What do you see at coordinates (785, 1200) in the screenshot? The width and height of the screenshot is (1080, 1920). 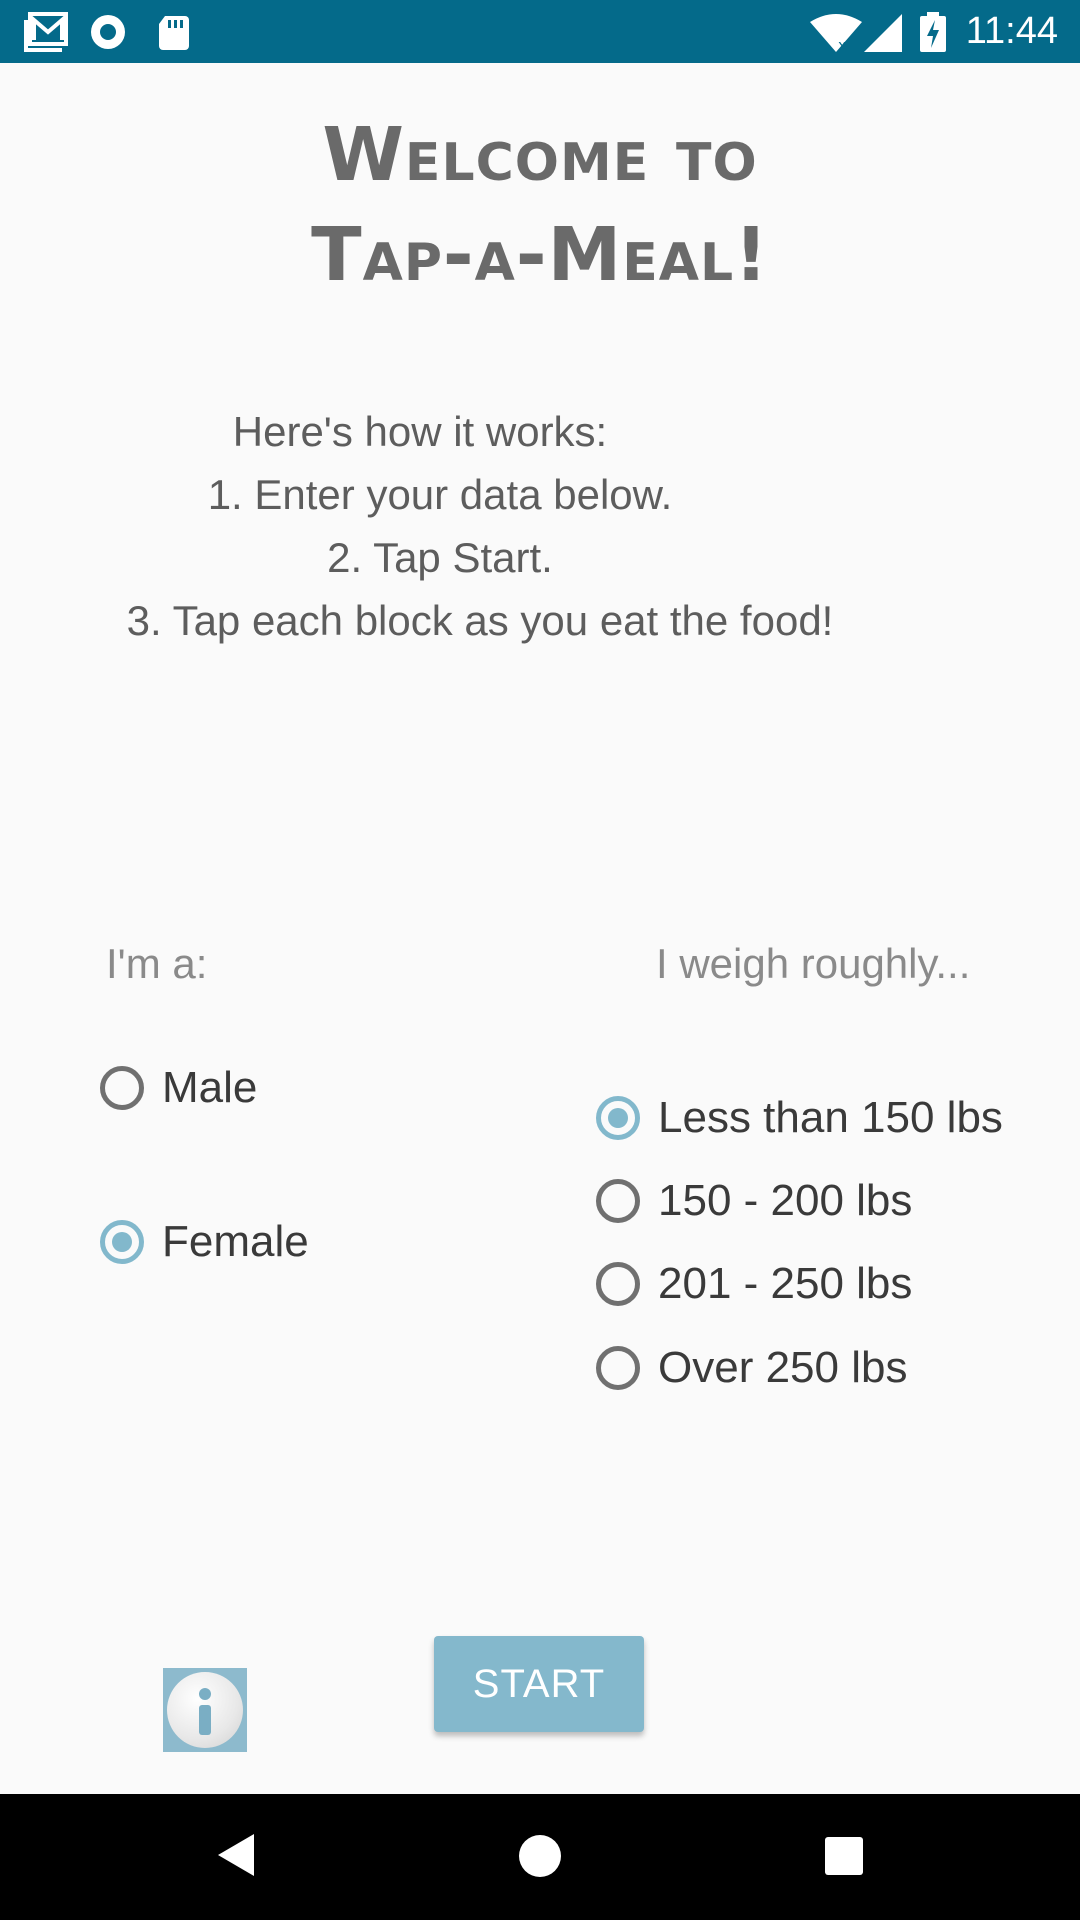 I see `radio-label-weight-150-200: 150 - 200 lbs` at bounding box center [785, 1200].